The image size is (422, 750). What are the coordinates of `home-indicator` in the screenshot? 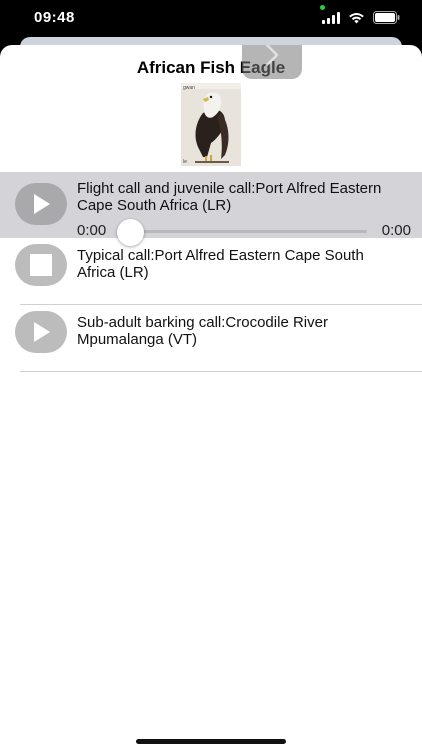 It's located at (211, 741).